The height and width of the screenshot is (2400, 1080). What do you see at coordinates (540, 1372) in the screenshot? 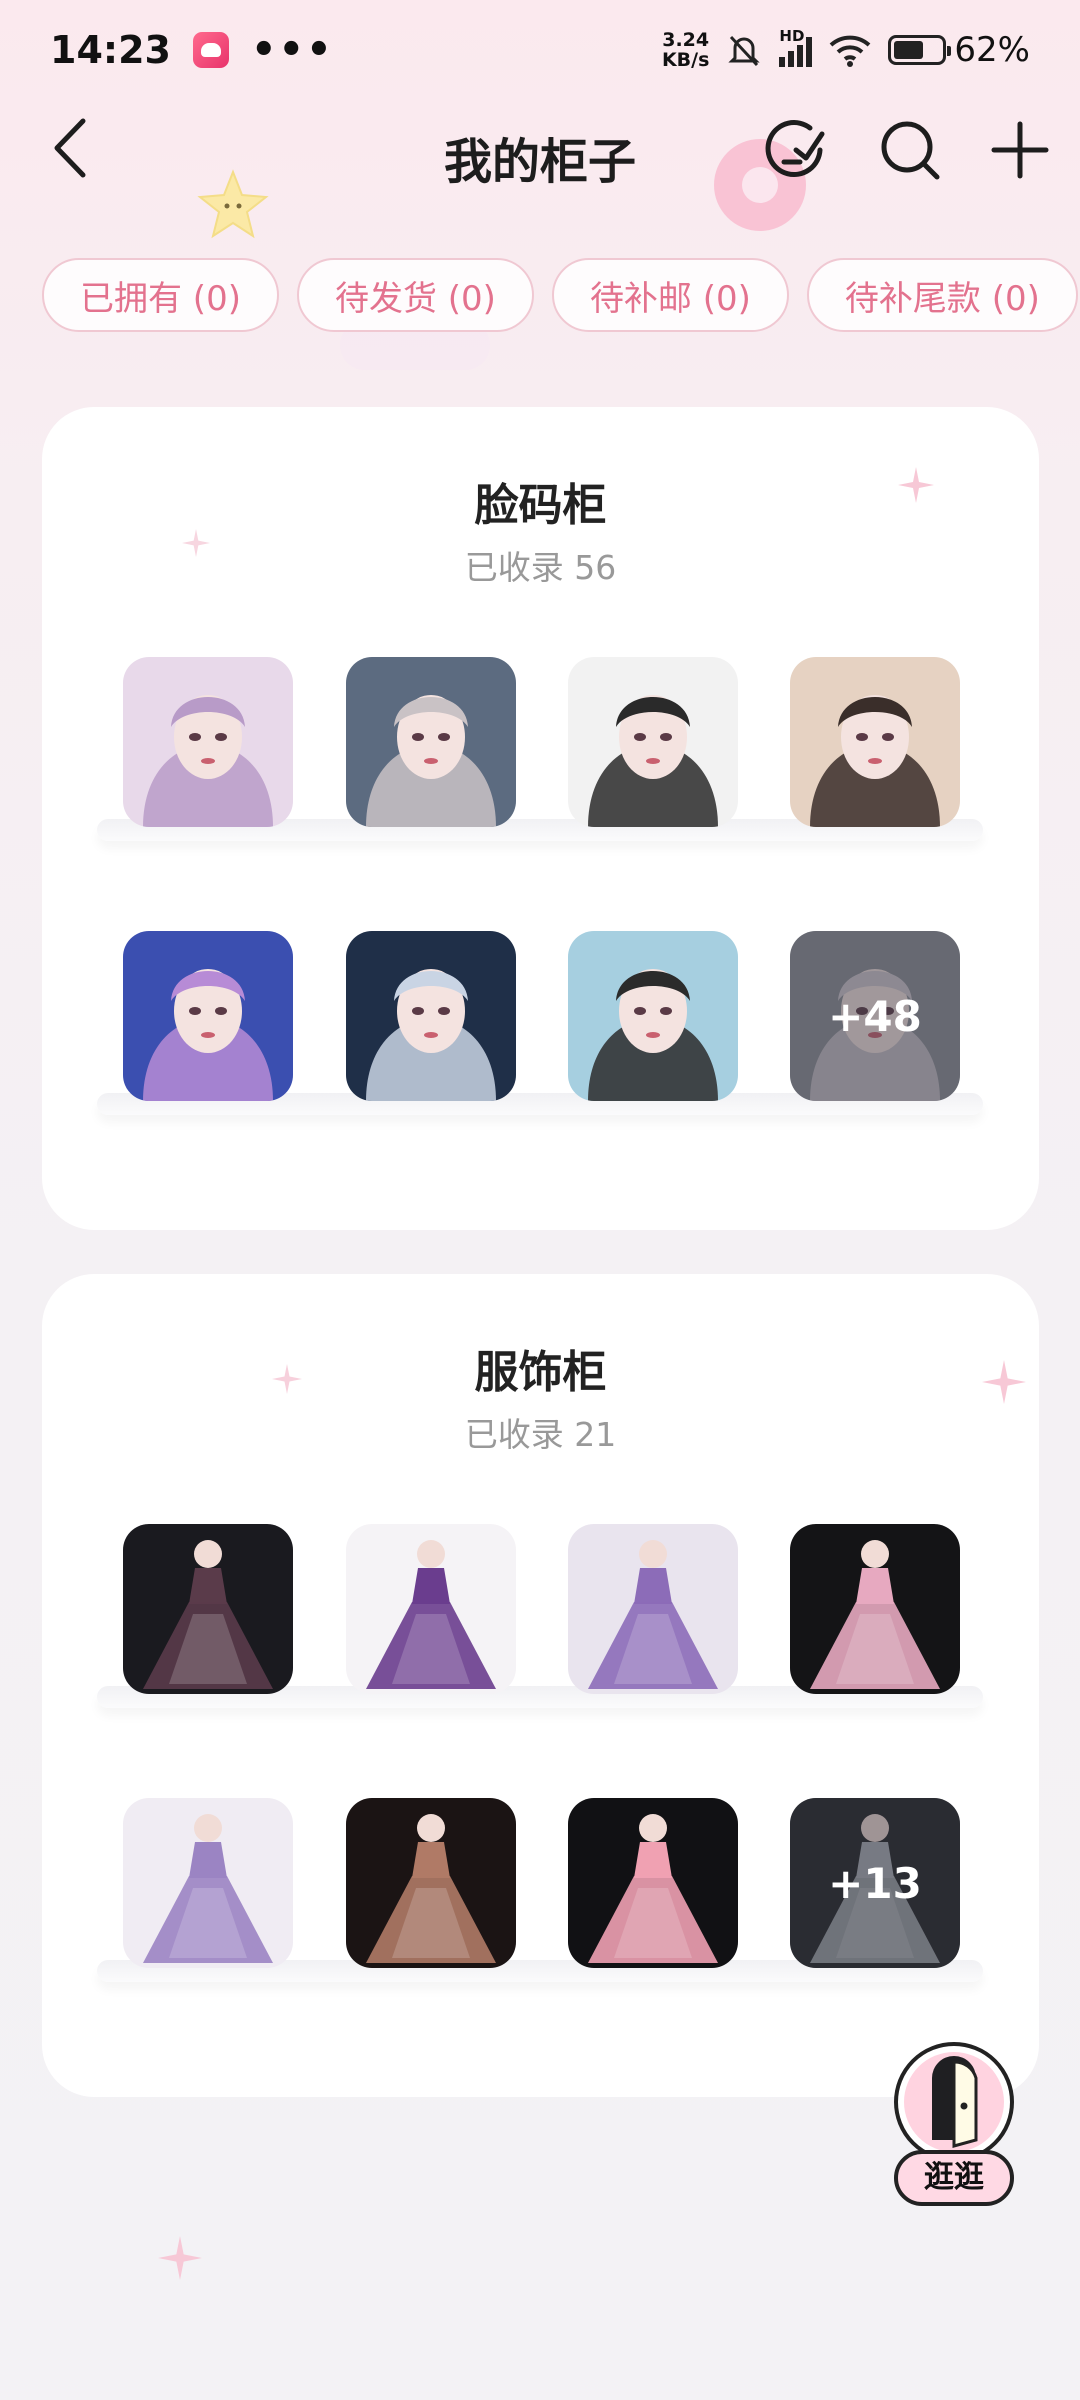
I see `cabinet-title: 服饰柜` at bounding box center [540, 1372].